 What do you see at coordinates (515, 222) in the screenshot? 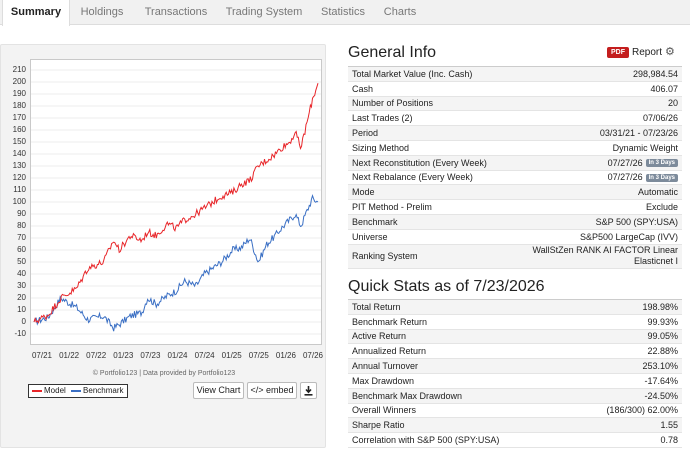
I see `info-row: Benchmark S&P 500 (SPY:USA)` at bounding box center [515, 222].